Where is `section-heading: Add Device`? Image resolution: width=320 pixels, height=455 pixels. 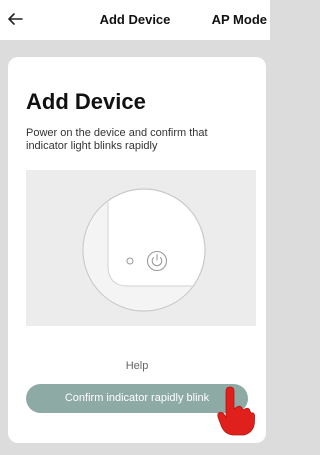
section-heading: Add Device is located at coordinates (86, 101).